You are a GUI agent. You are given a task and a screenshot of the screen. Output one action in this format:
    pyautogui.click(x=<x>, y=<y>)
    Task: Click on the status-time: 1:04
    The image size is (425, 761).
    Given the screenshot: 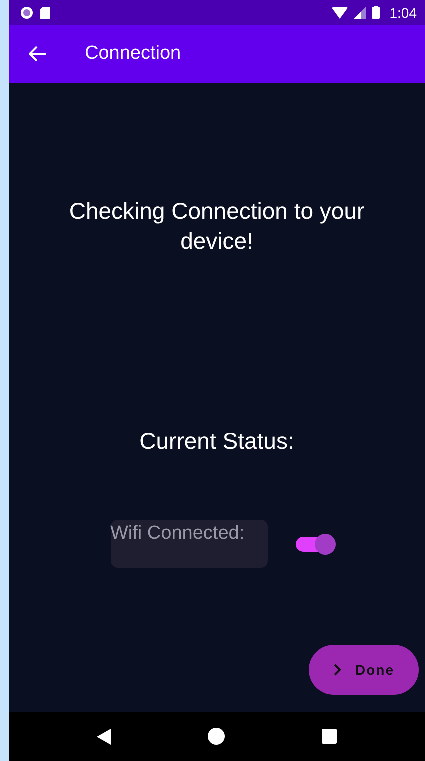 What is the action you would take?
    pyautogui.click(x=403, y=12)
    